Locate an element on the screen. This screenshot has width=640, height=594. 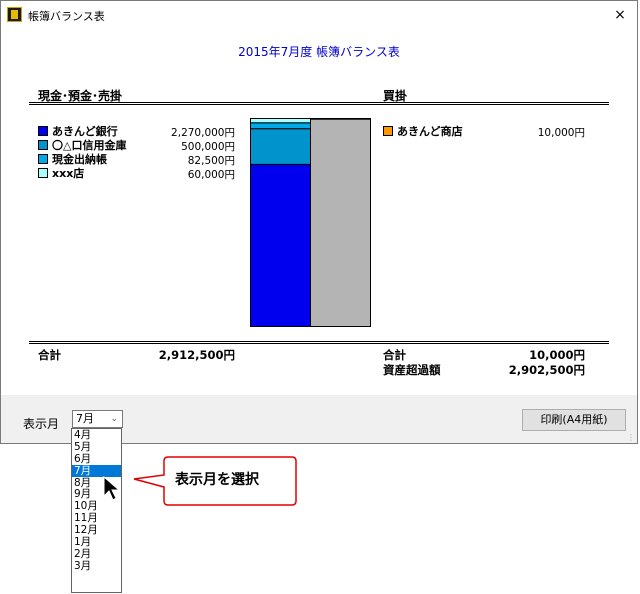
window-title: 帳簿バランス表 is located at coordinates (66, 16).